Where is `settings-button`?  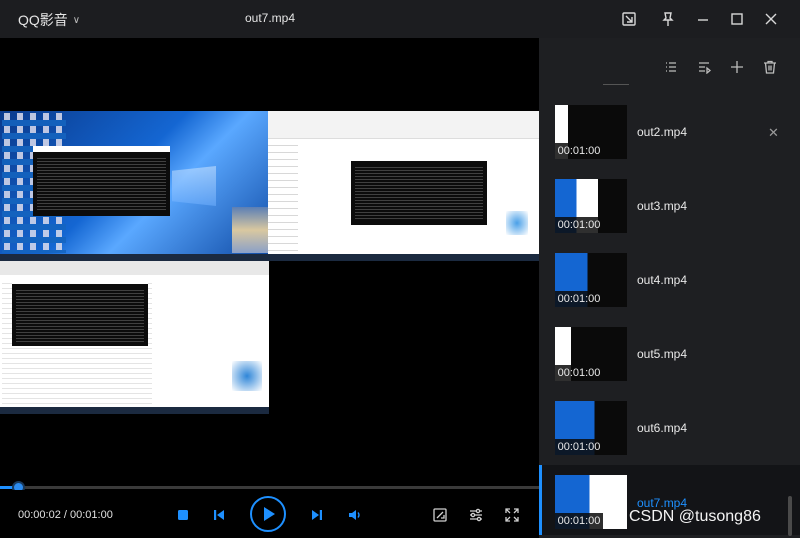 settings-button is located at coordinates (476, 515).